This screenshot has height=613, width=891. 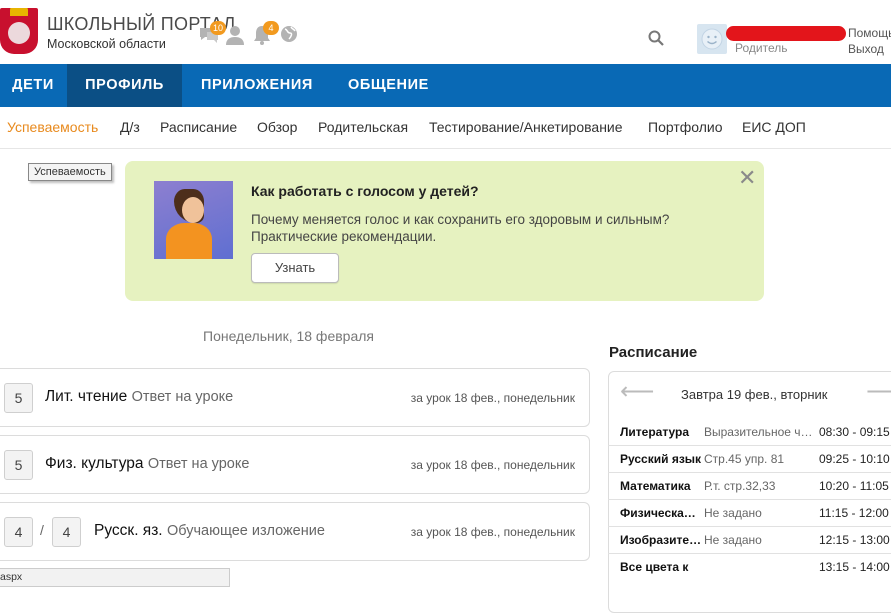 I want to click on schedule-subject: Физическая культура, so click(x=661, y=513).